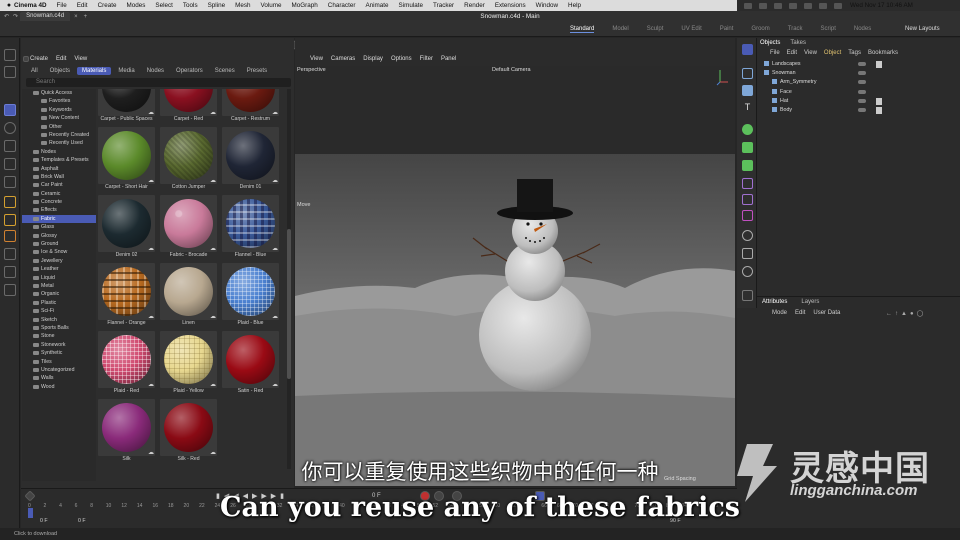 The image size is (960, 540). I want to click on category-tiles: Tiles, so click(59, 362).